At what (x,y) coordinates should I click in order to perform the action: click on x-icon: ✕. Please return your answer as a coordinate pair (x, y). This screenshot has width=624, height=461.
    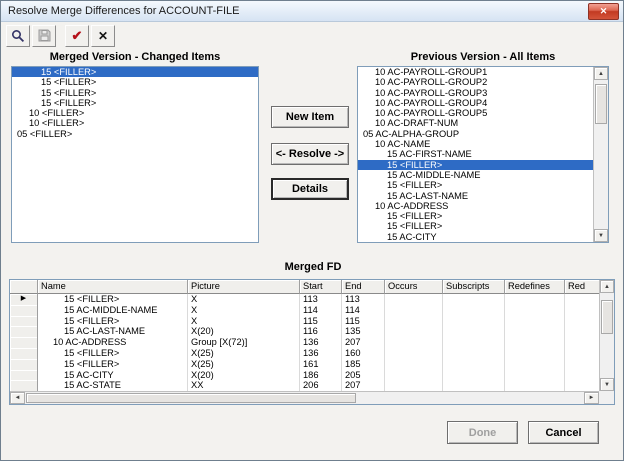
    Looking at the image, I should click on (103, 35).